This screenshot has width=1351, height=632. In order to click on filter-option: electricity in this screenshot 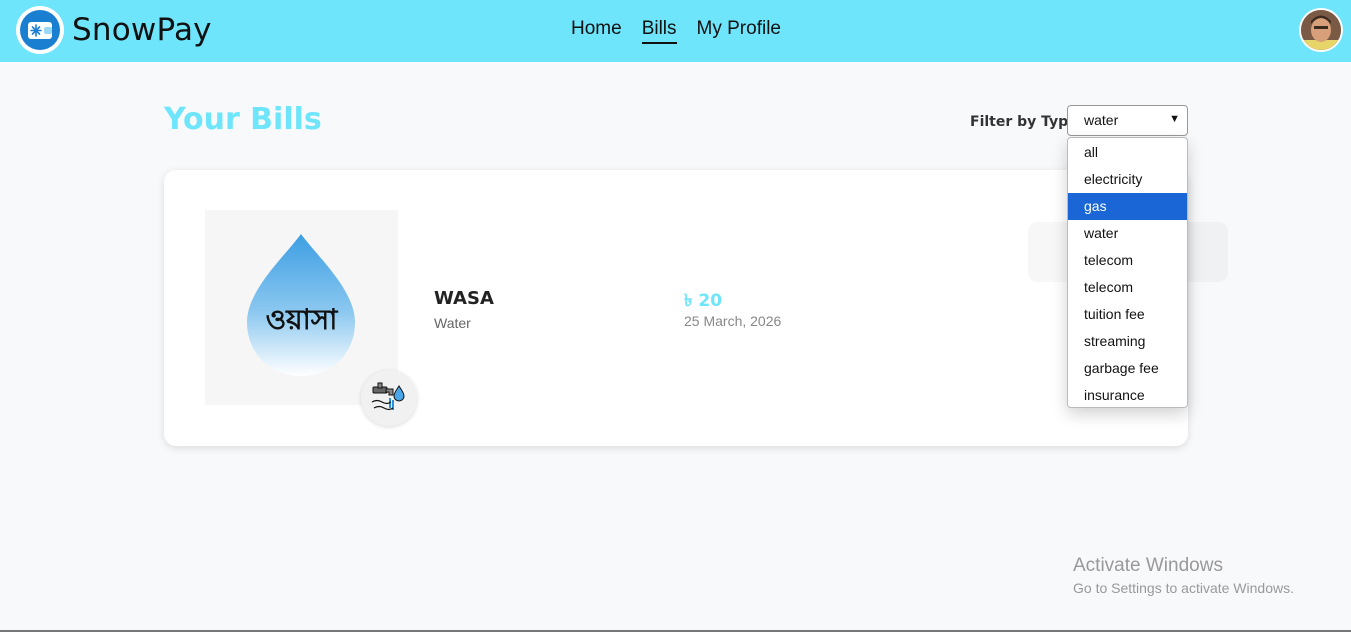, I will do `click(1127, 179)`.